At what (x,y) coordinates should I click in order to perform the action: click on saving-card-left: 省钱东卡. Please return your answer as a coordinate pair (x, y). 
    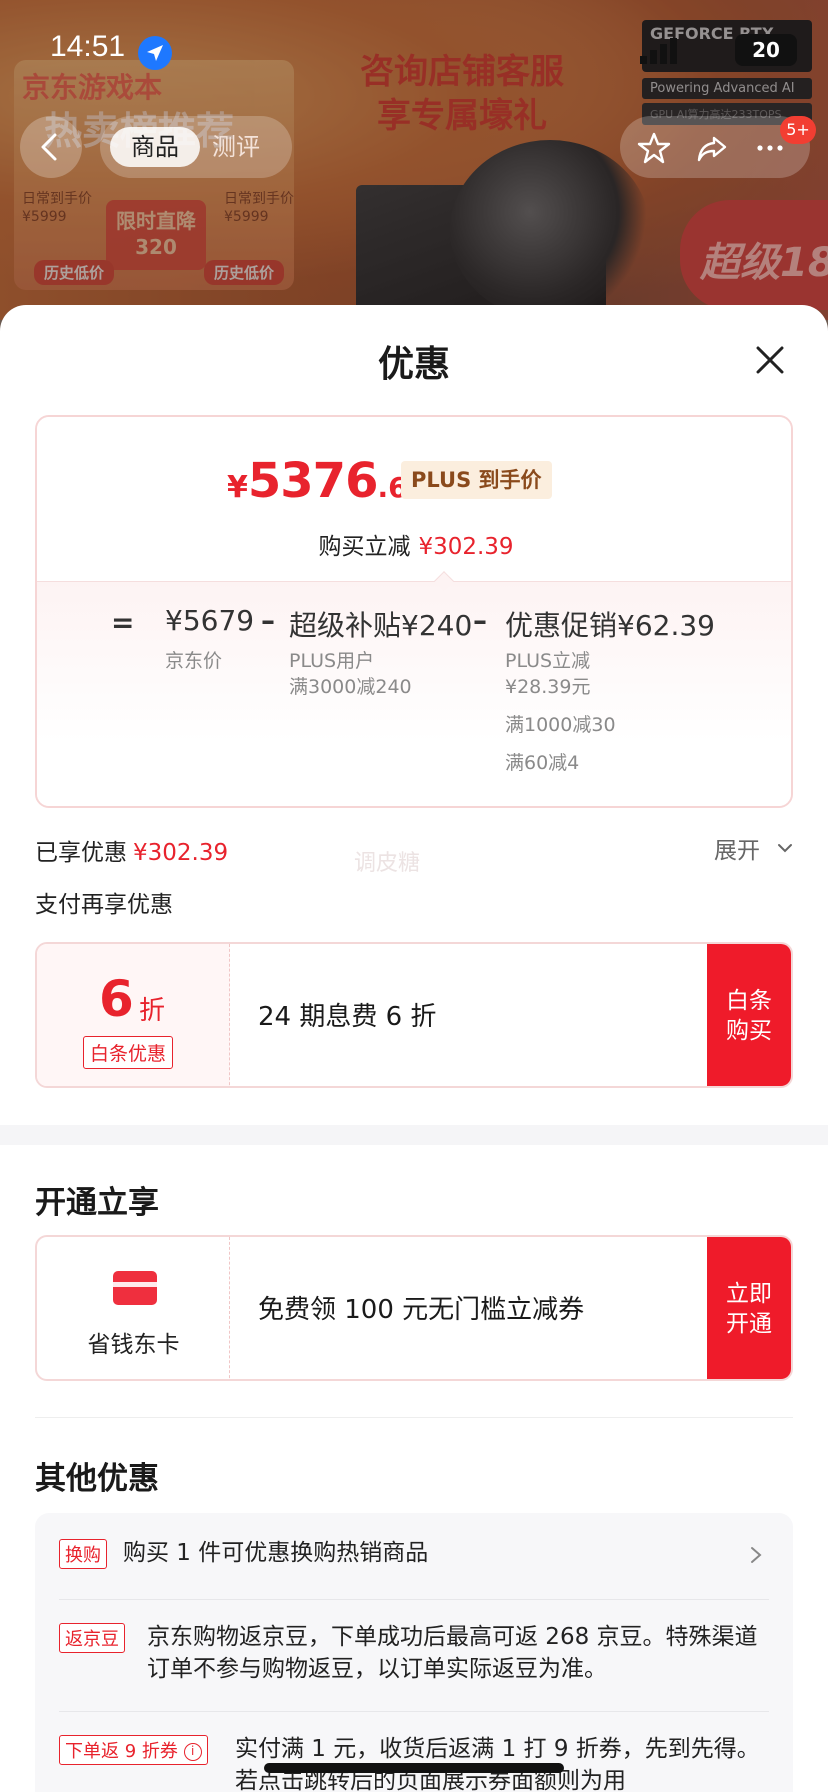
    Looking at the image, I should click on (133, 1308).